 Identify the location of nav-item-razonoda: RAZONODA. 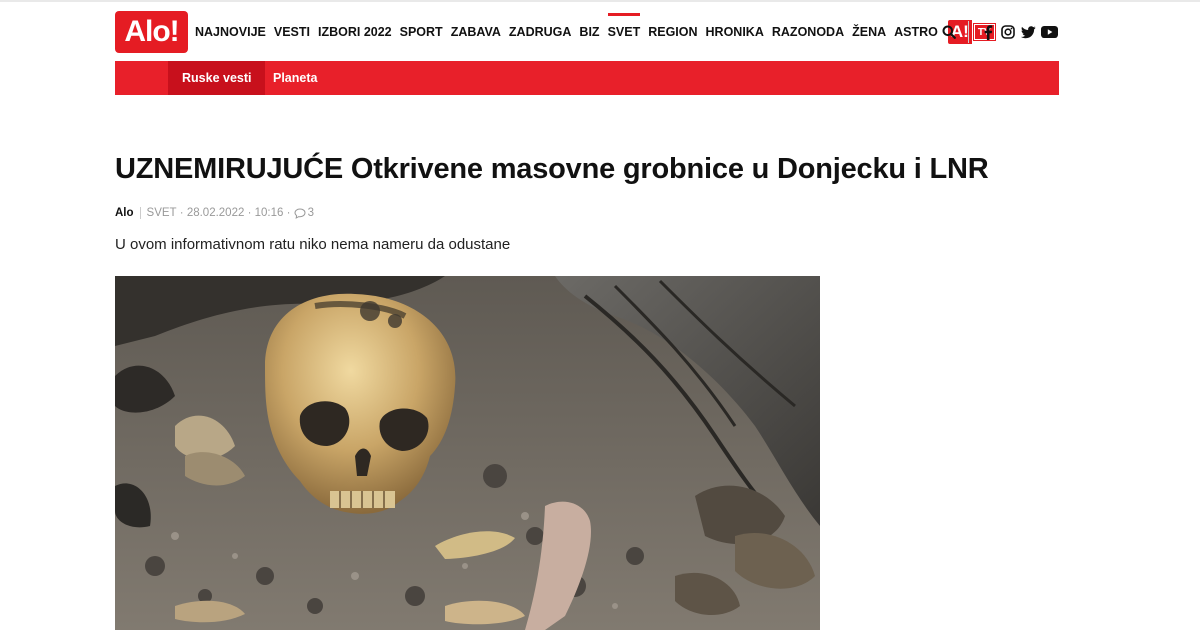
(808, 32).